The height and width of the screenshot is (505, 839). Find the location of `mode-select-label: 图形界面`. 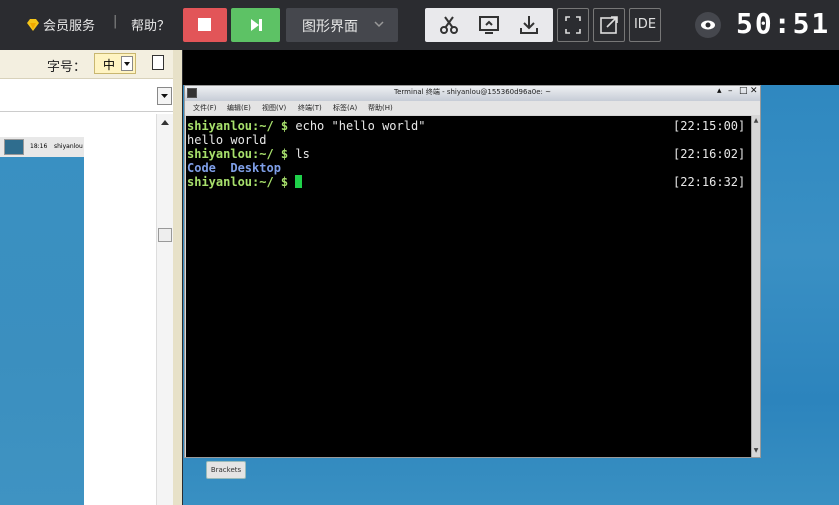

mode-select-label: 图形界面 is located at coordinates (330, 27).